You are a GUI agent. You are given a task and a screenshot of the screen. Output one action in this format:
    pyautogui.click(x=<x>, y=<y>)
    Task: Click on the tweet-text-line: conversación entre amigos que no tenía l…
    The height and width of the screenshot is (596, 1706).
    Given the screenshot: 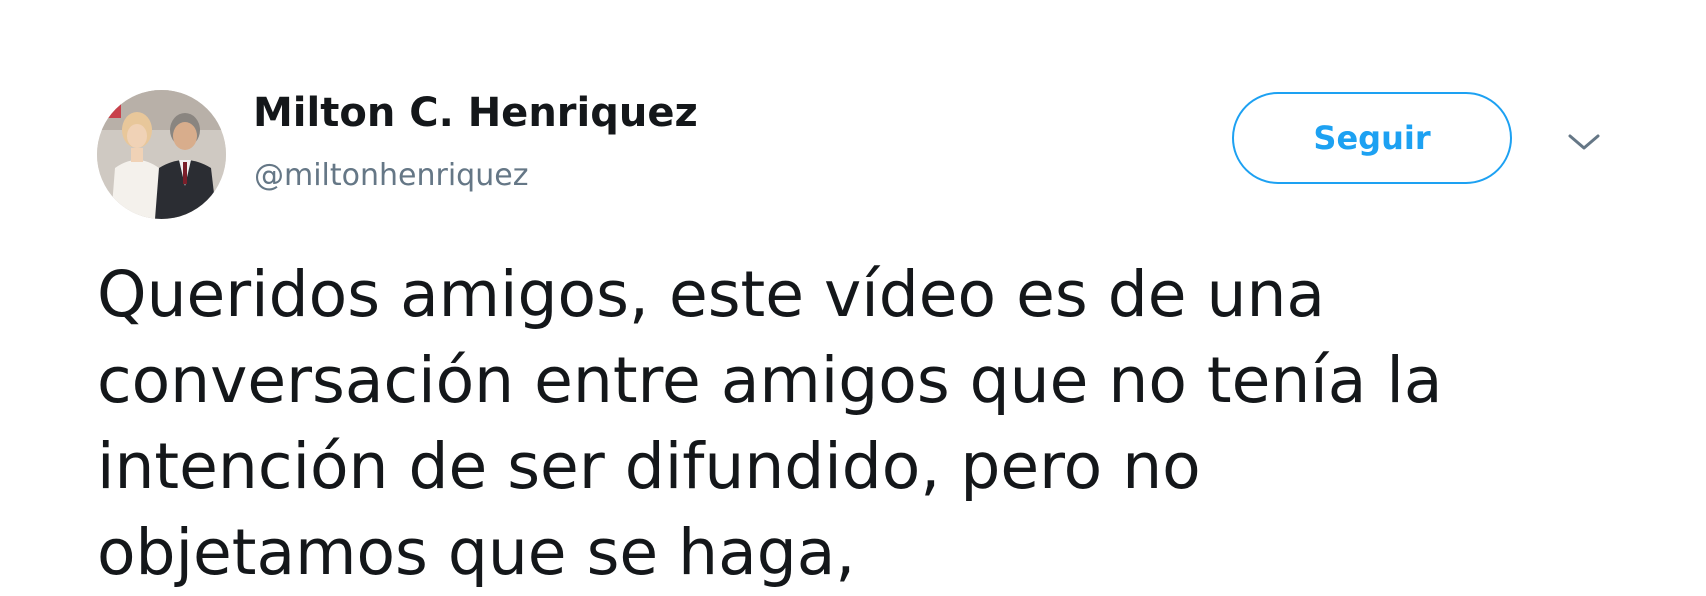 What is the action you would take?
    pyautogui.click(x=770, y=380)
    